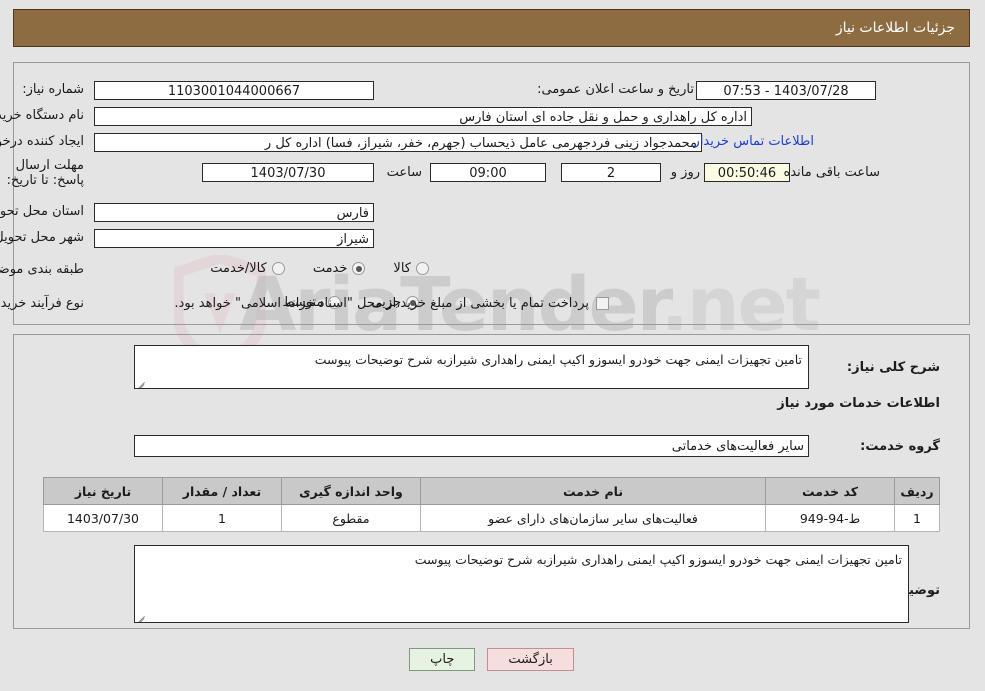  What do you see at coordinates (832, 172) in the screenshot?
I see `deadline-countdown-label: ساعت باقی مانده` at bounding box center [832, 172].